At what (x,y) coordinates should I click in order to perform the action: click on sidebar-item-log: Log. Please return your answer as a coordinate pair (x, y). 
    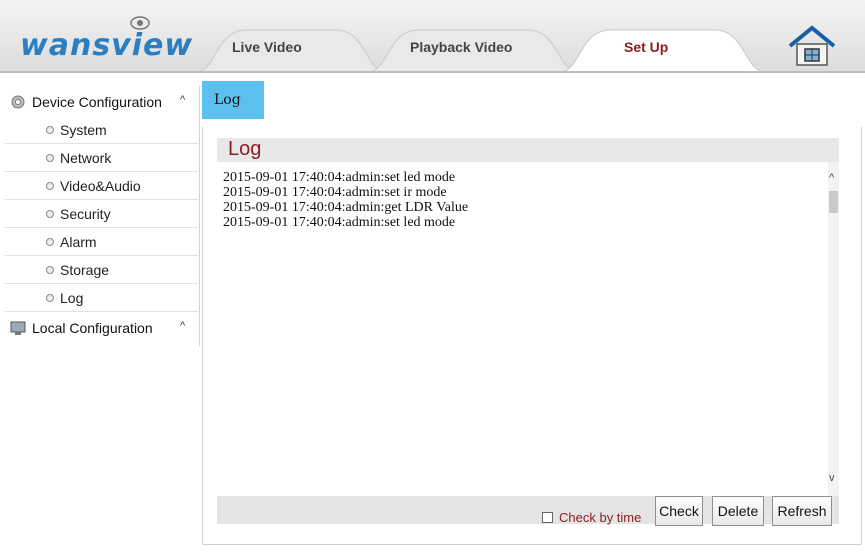
    Looking at the image, I should click on (102, 298).